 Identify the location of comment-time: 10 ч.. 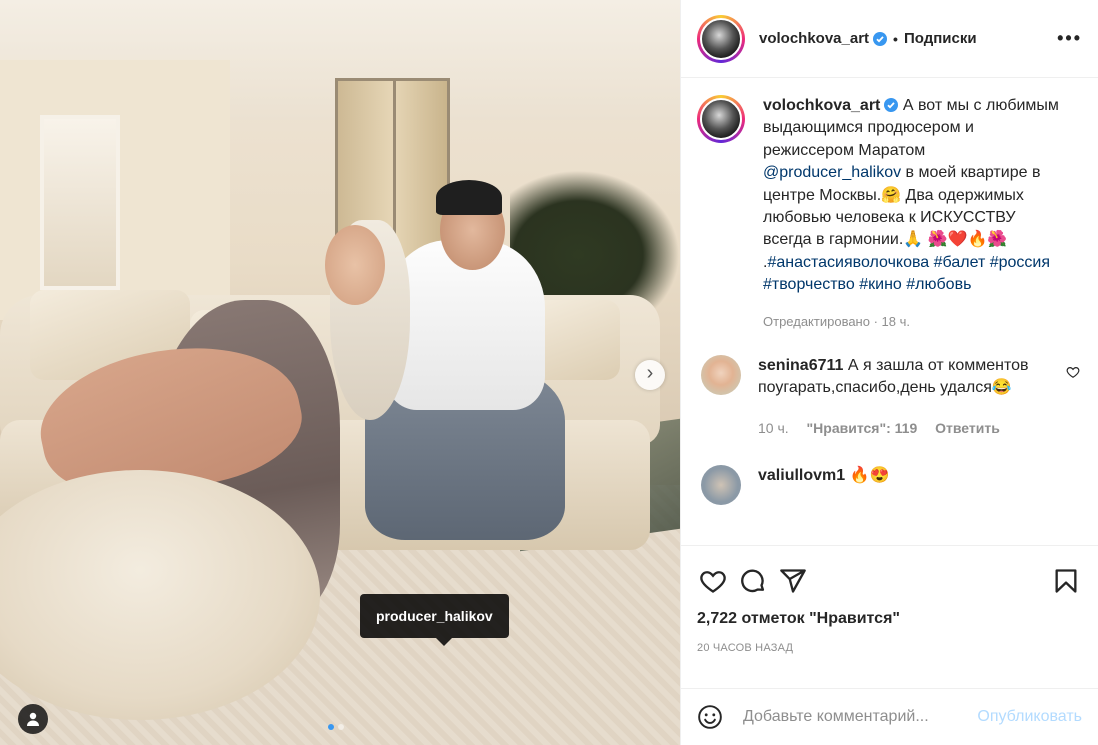
(773, 428).